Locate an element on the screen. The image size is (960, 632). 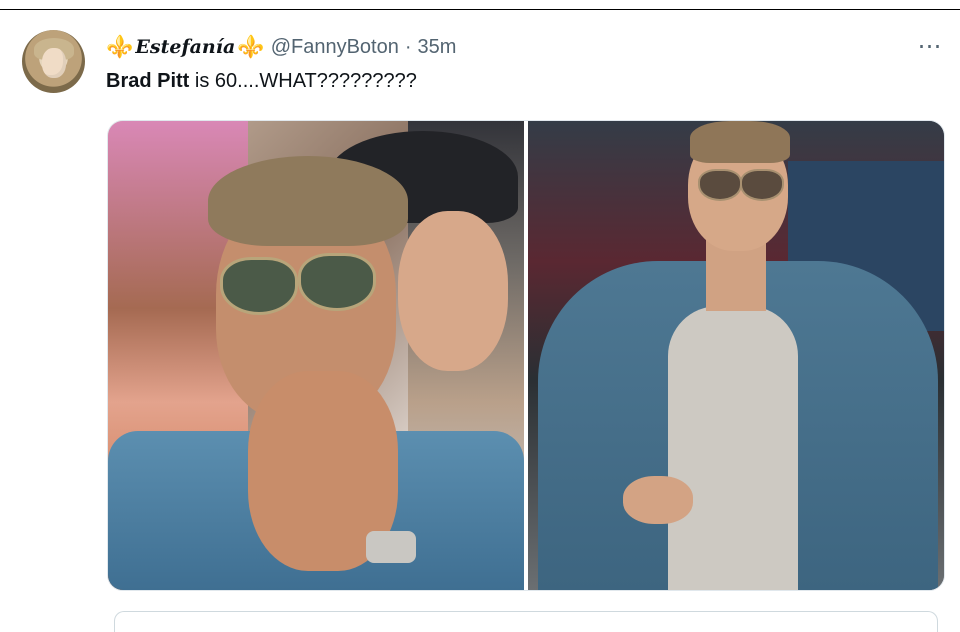
more-options-icon: ⋯ is located at coordinates (930, 46).